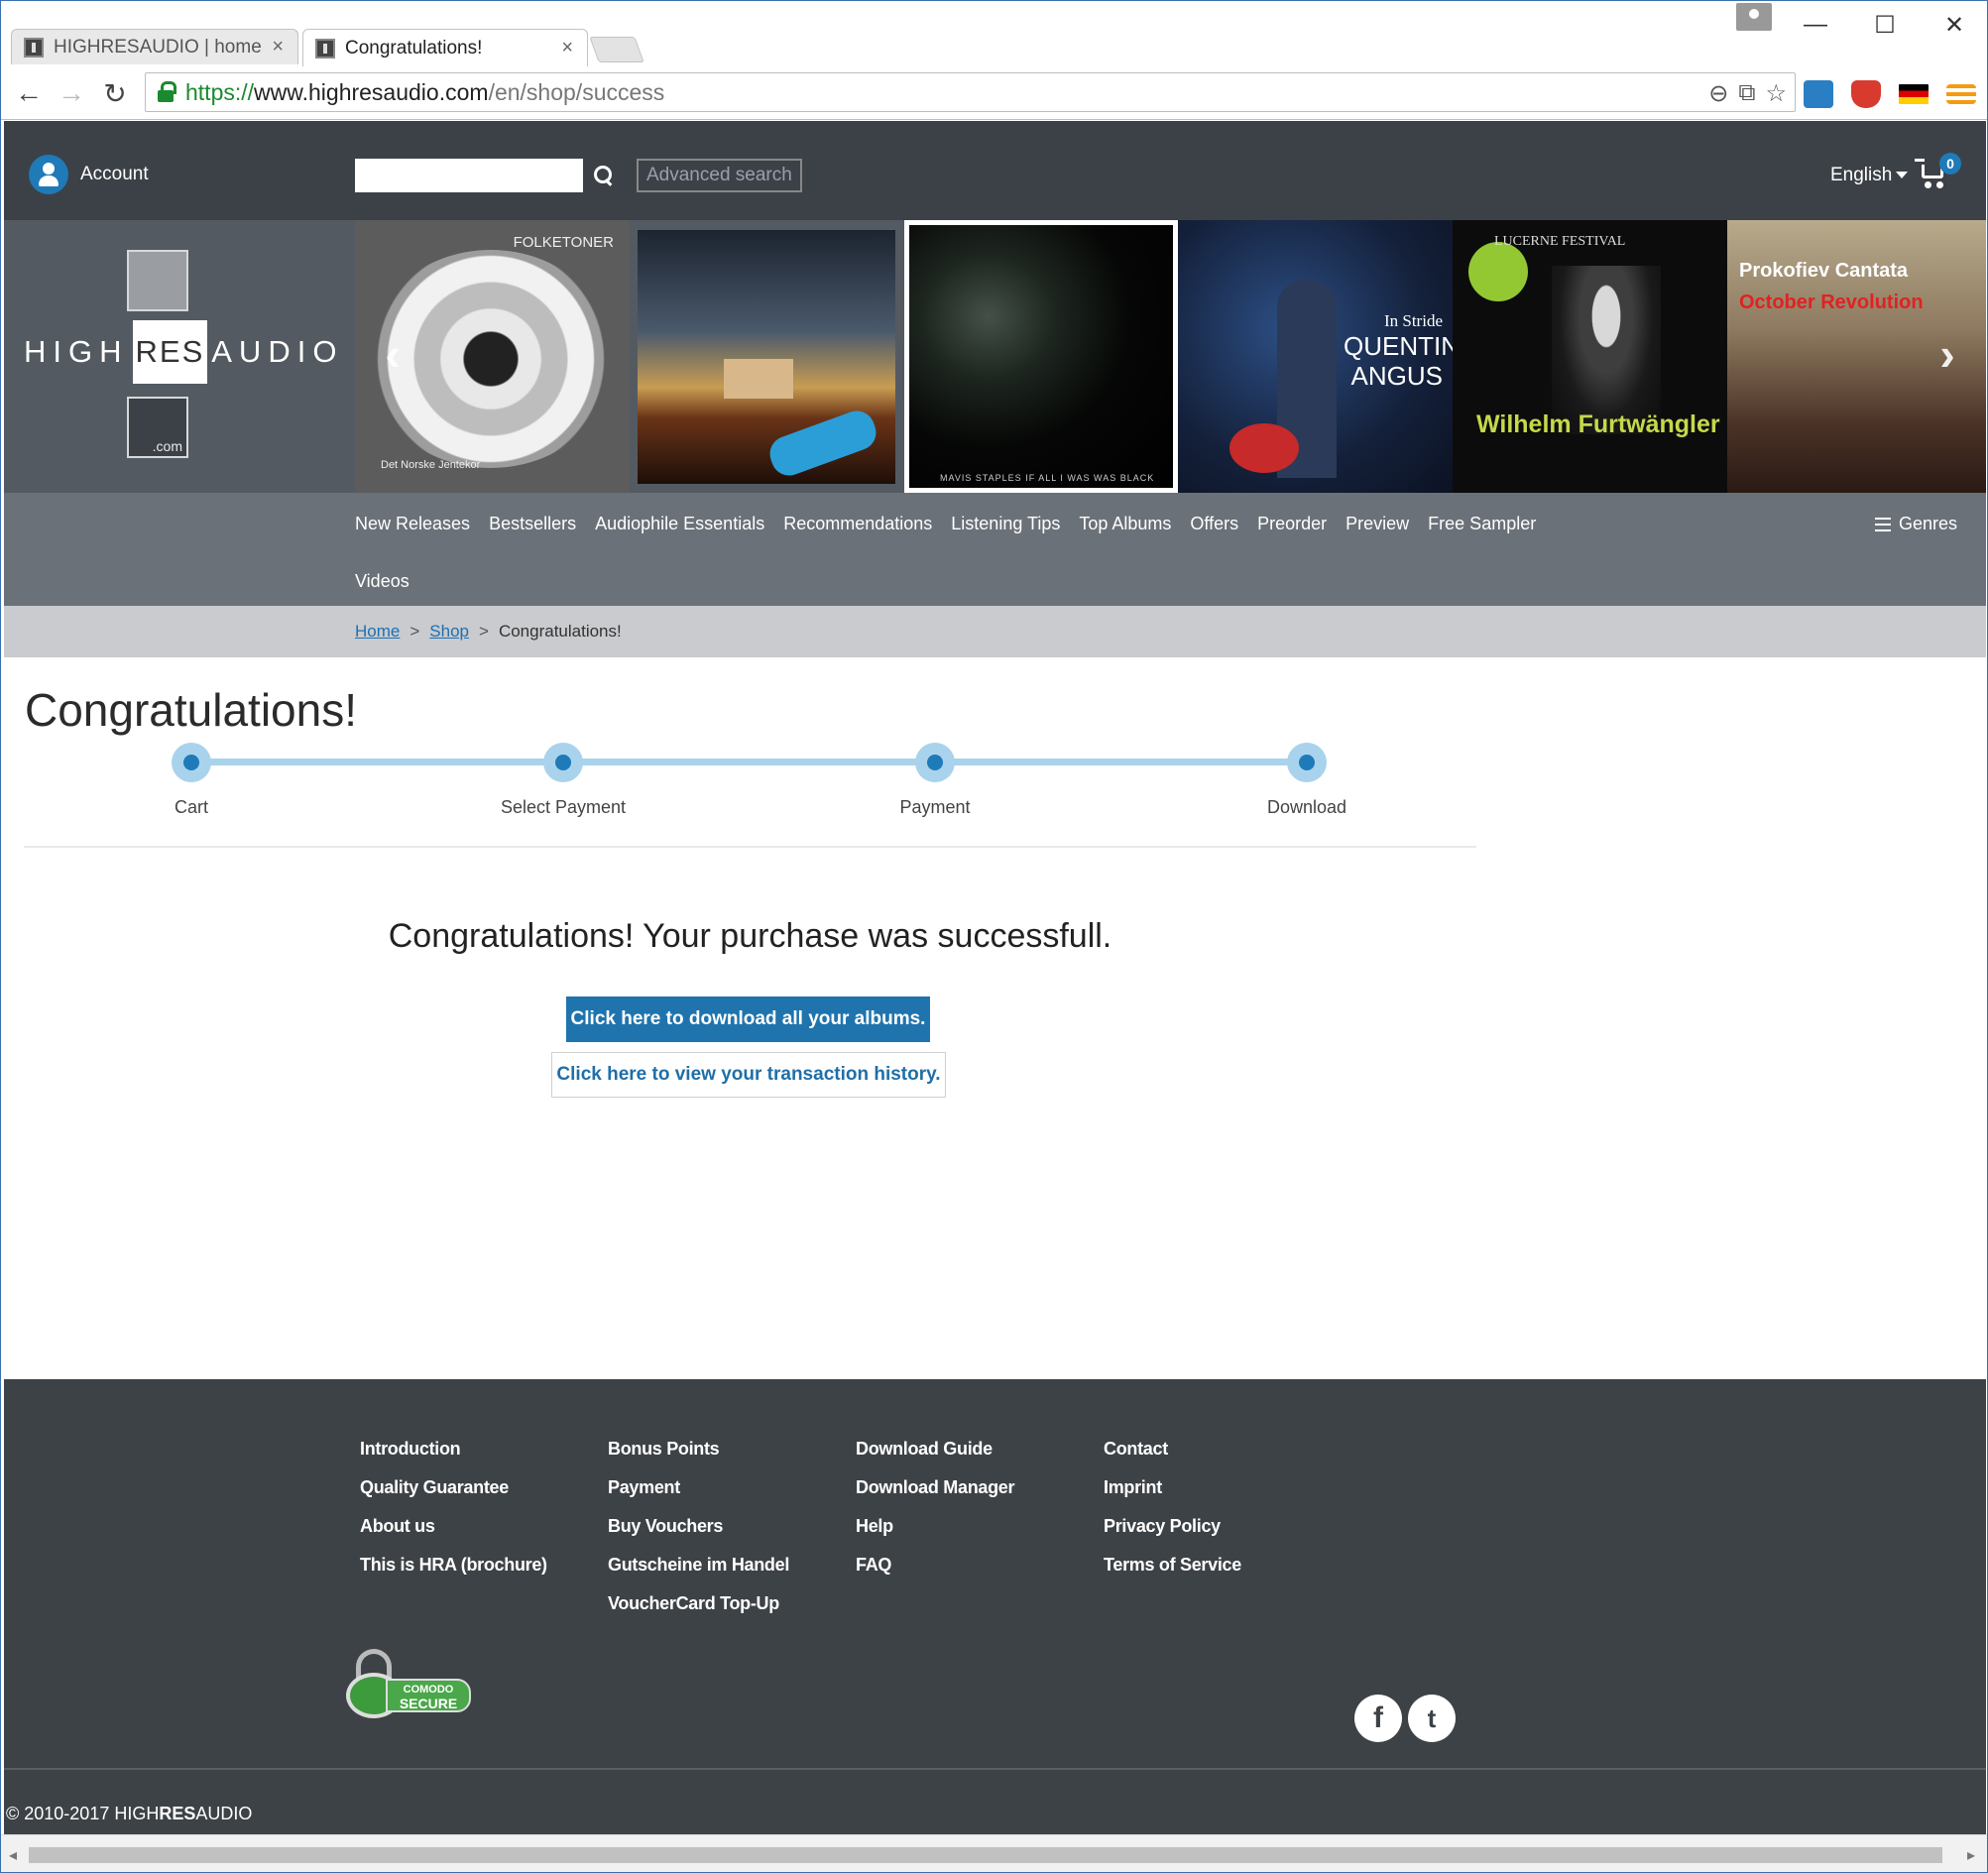 This screenshot has height=1873, width=1988. Describe the element at coordinates (563, 777) in the screenshot. I see `step-select-payment: Select Payment` at that location.